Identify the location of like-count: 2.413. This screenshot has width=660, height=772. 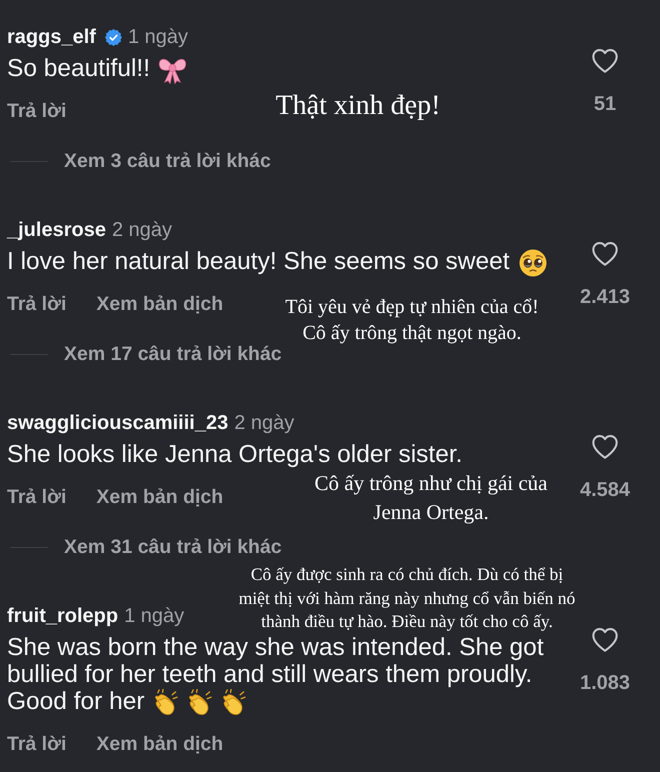
(605, 297).